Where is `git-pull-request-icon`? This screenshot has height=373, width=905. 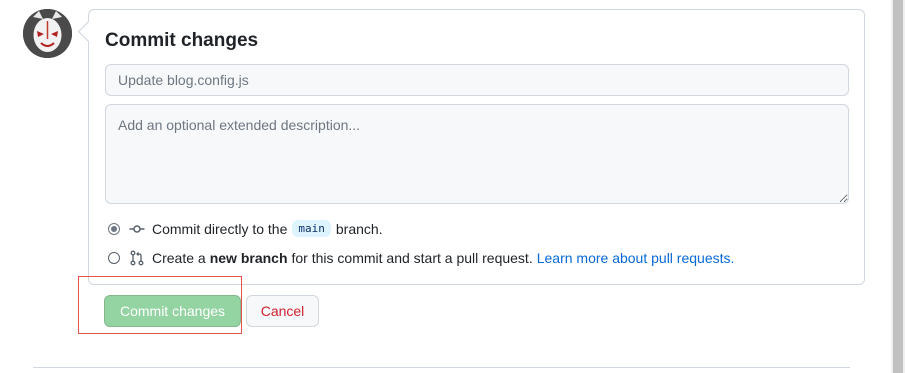
git-pull-request-icon is located at coordinates (137, 258).